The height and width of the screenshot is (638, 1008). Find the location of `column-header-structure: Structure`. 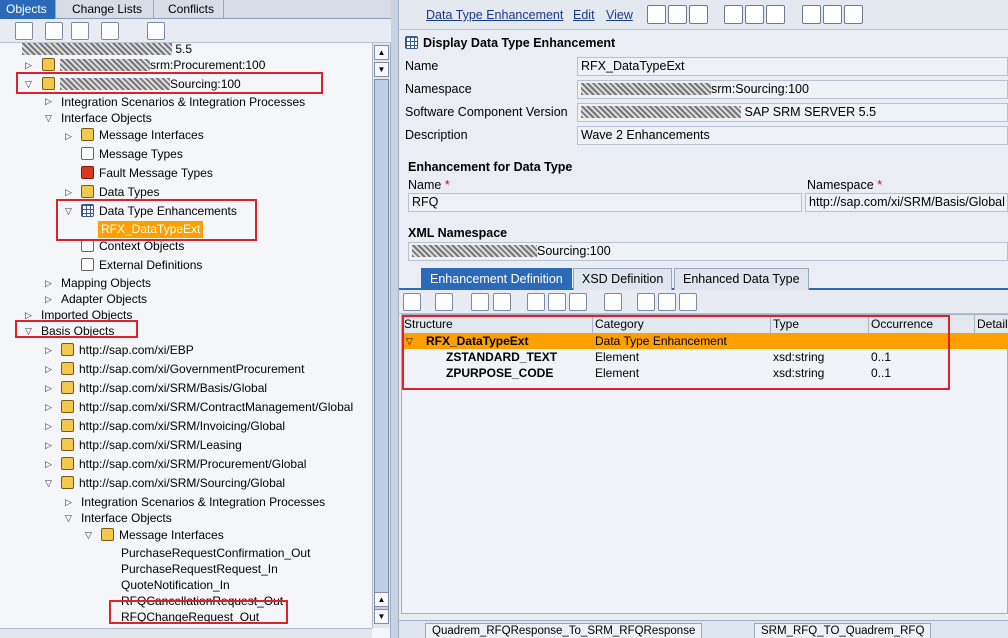

column-header-structure: Structure is located at coordinates (497, 324).